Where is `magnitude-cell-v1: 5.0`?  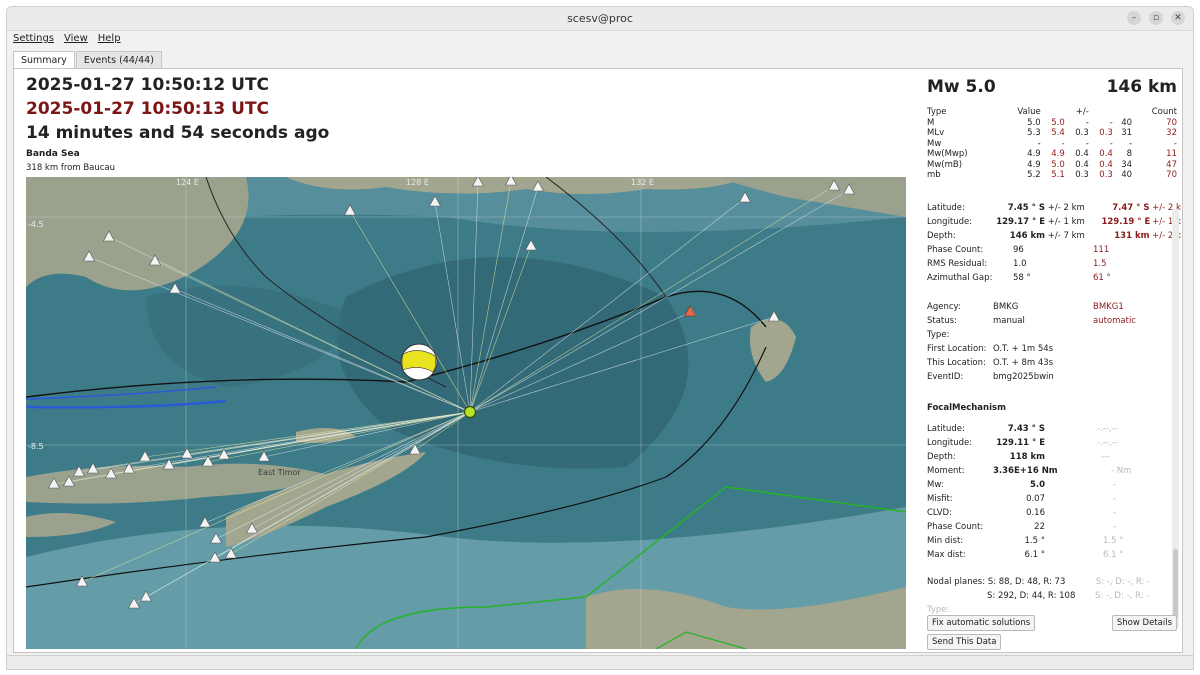
magnitude-cell-v1: 5.0 is located at coordinates (1034, 122).